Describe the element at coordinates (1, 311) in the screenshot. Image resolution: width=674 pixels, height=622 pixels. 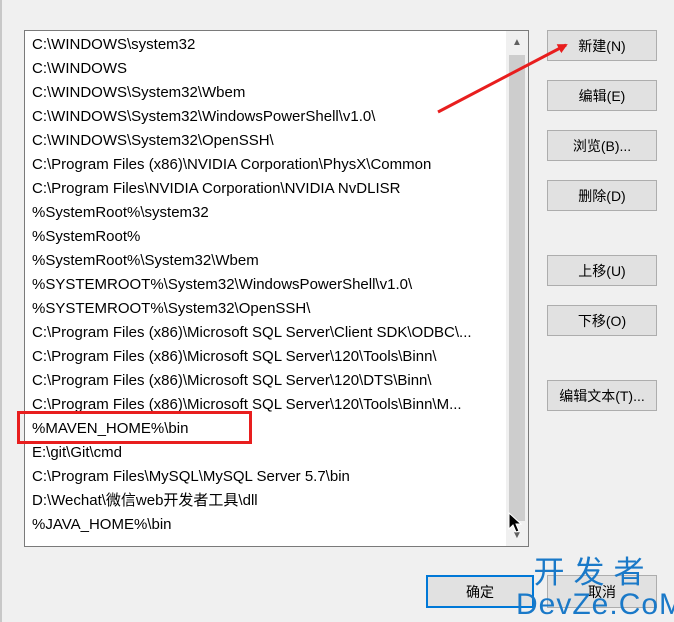
I see `dialog-left-edge` at that location.